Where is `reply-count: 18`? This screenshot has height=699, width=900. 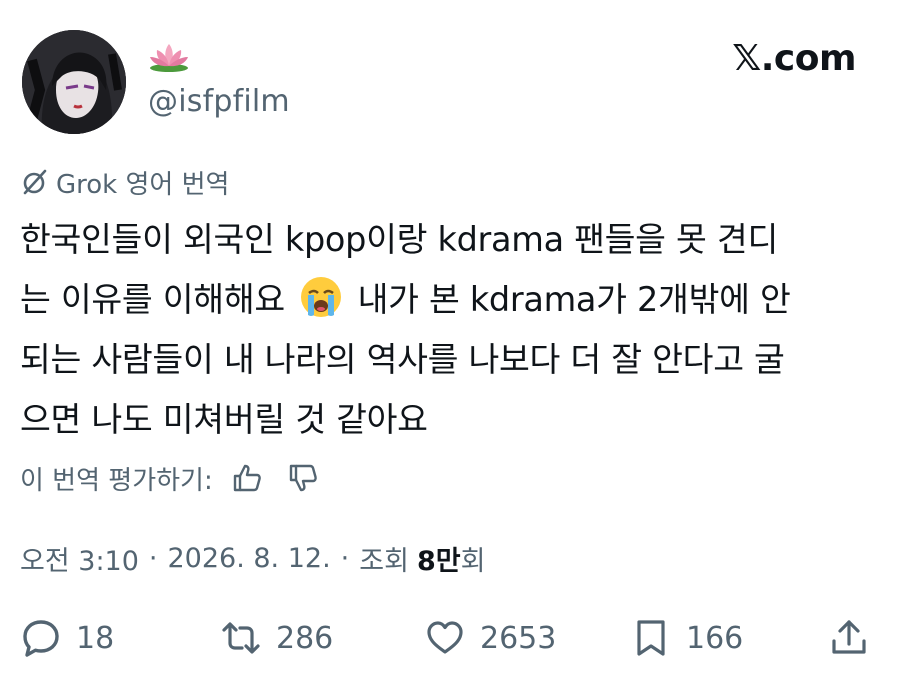 reply-count: 18 is located at coordinates (95, 638).